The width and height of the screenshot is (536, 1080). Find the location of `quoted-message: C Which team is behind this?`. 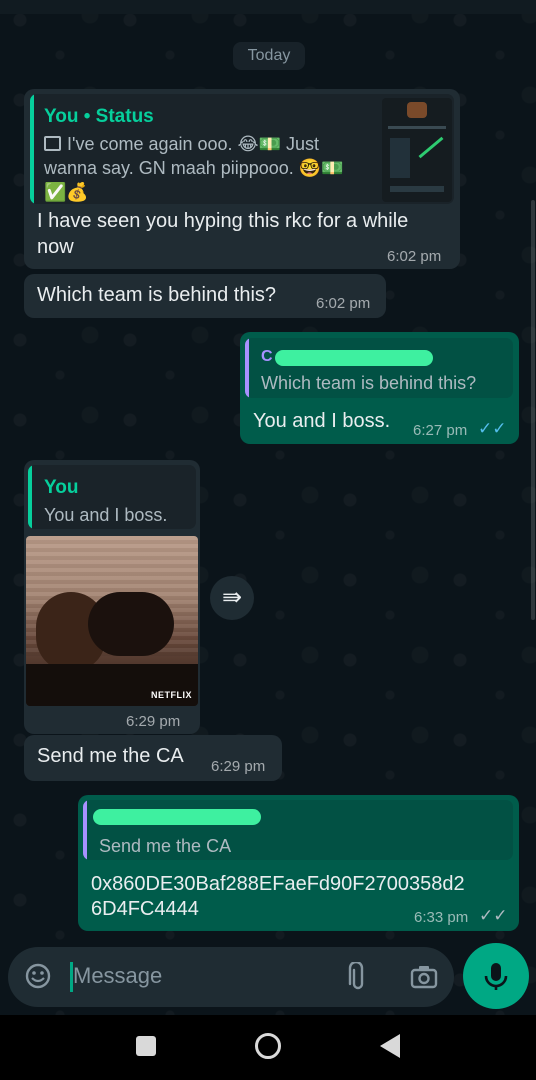

quoted-message: C Which team is behind this? is located at coordinates (379, 368).